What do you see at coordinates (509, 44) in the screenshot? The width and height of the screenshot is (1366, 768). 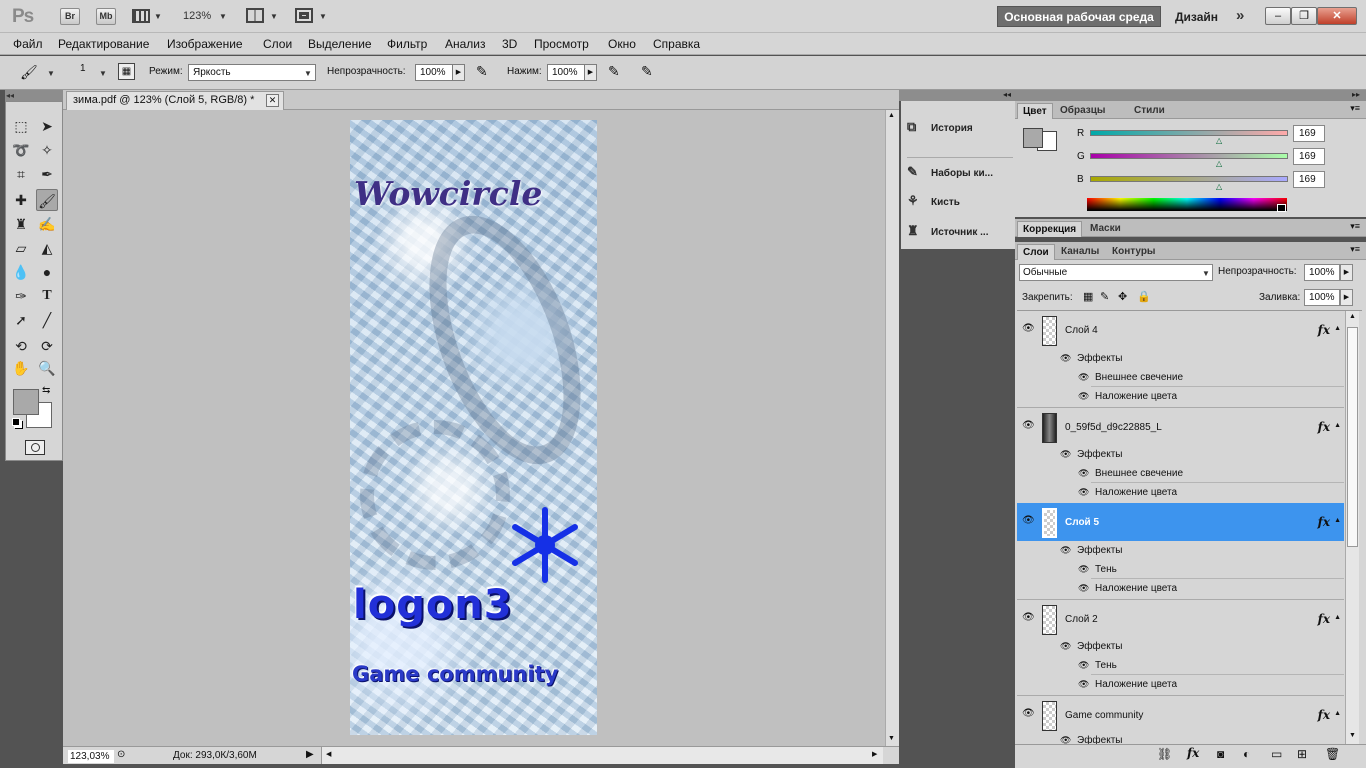 I see `menu-3d: 3D` at bounding box center [509, 44].